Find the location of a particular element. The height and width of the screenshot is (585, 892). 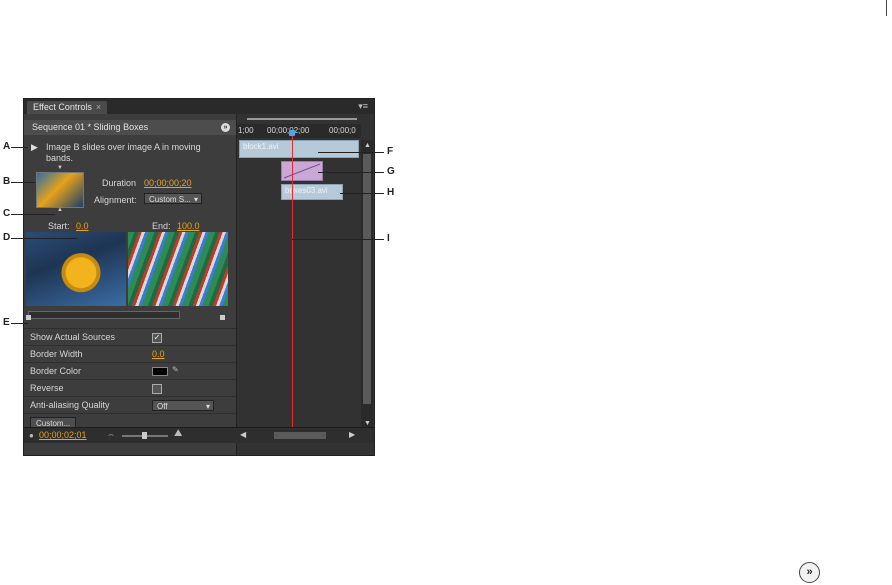

image-b-preview is located at coordinates (178, 269).